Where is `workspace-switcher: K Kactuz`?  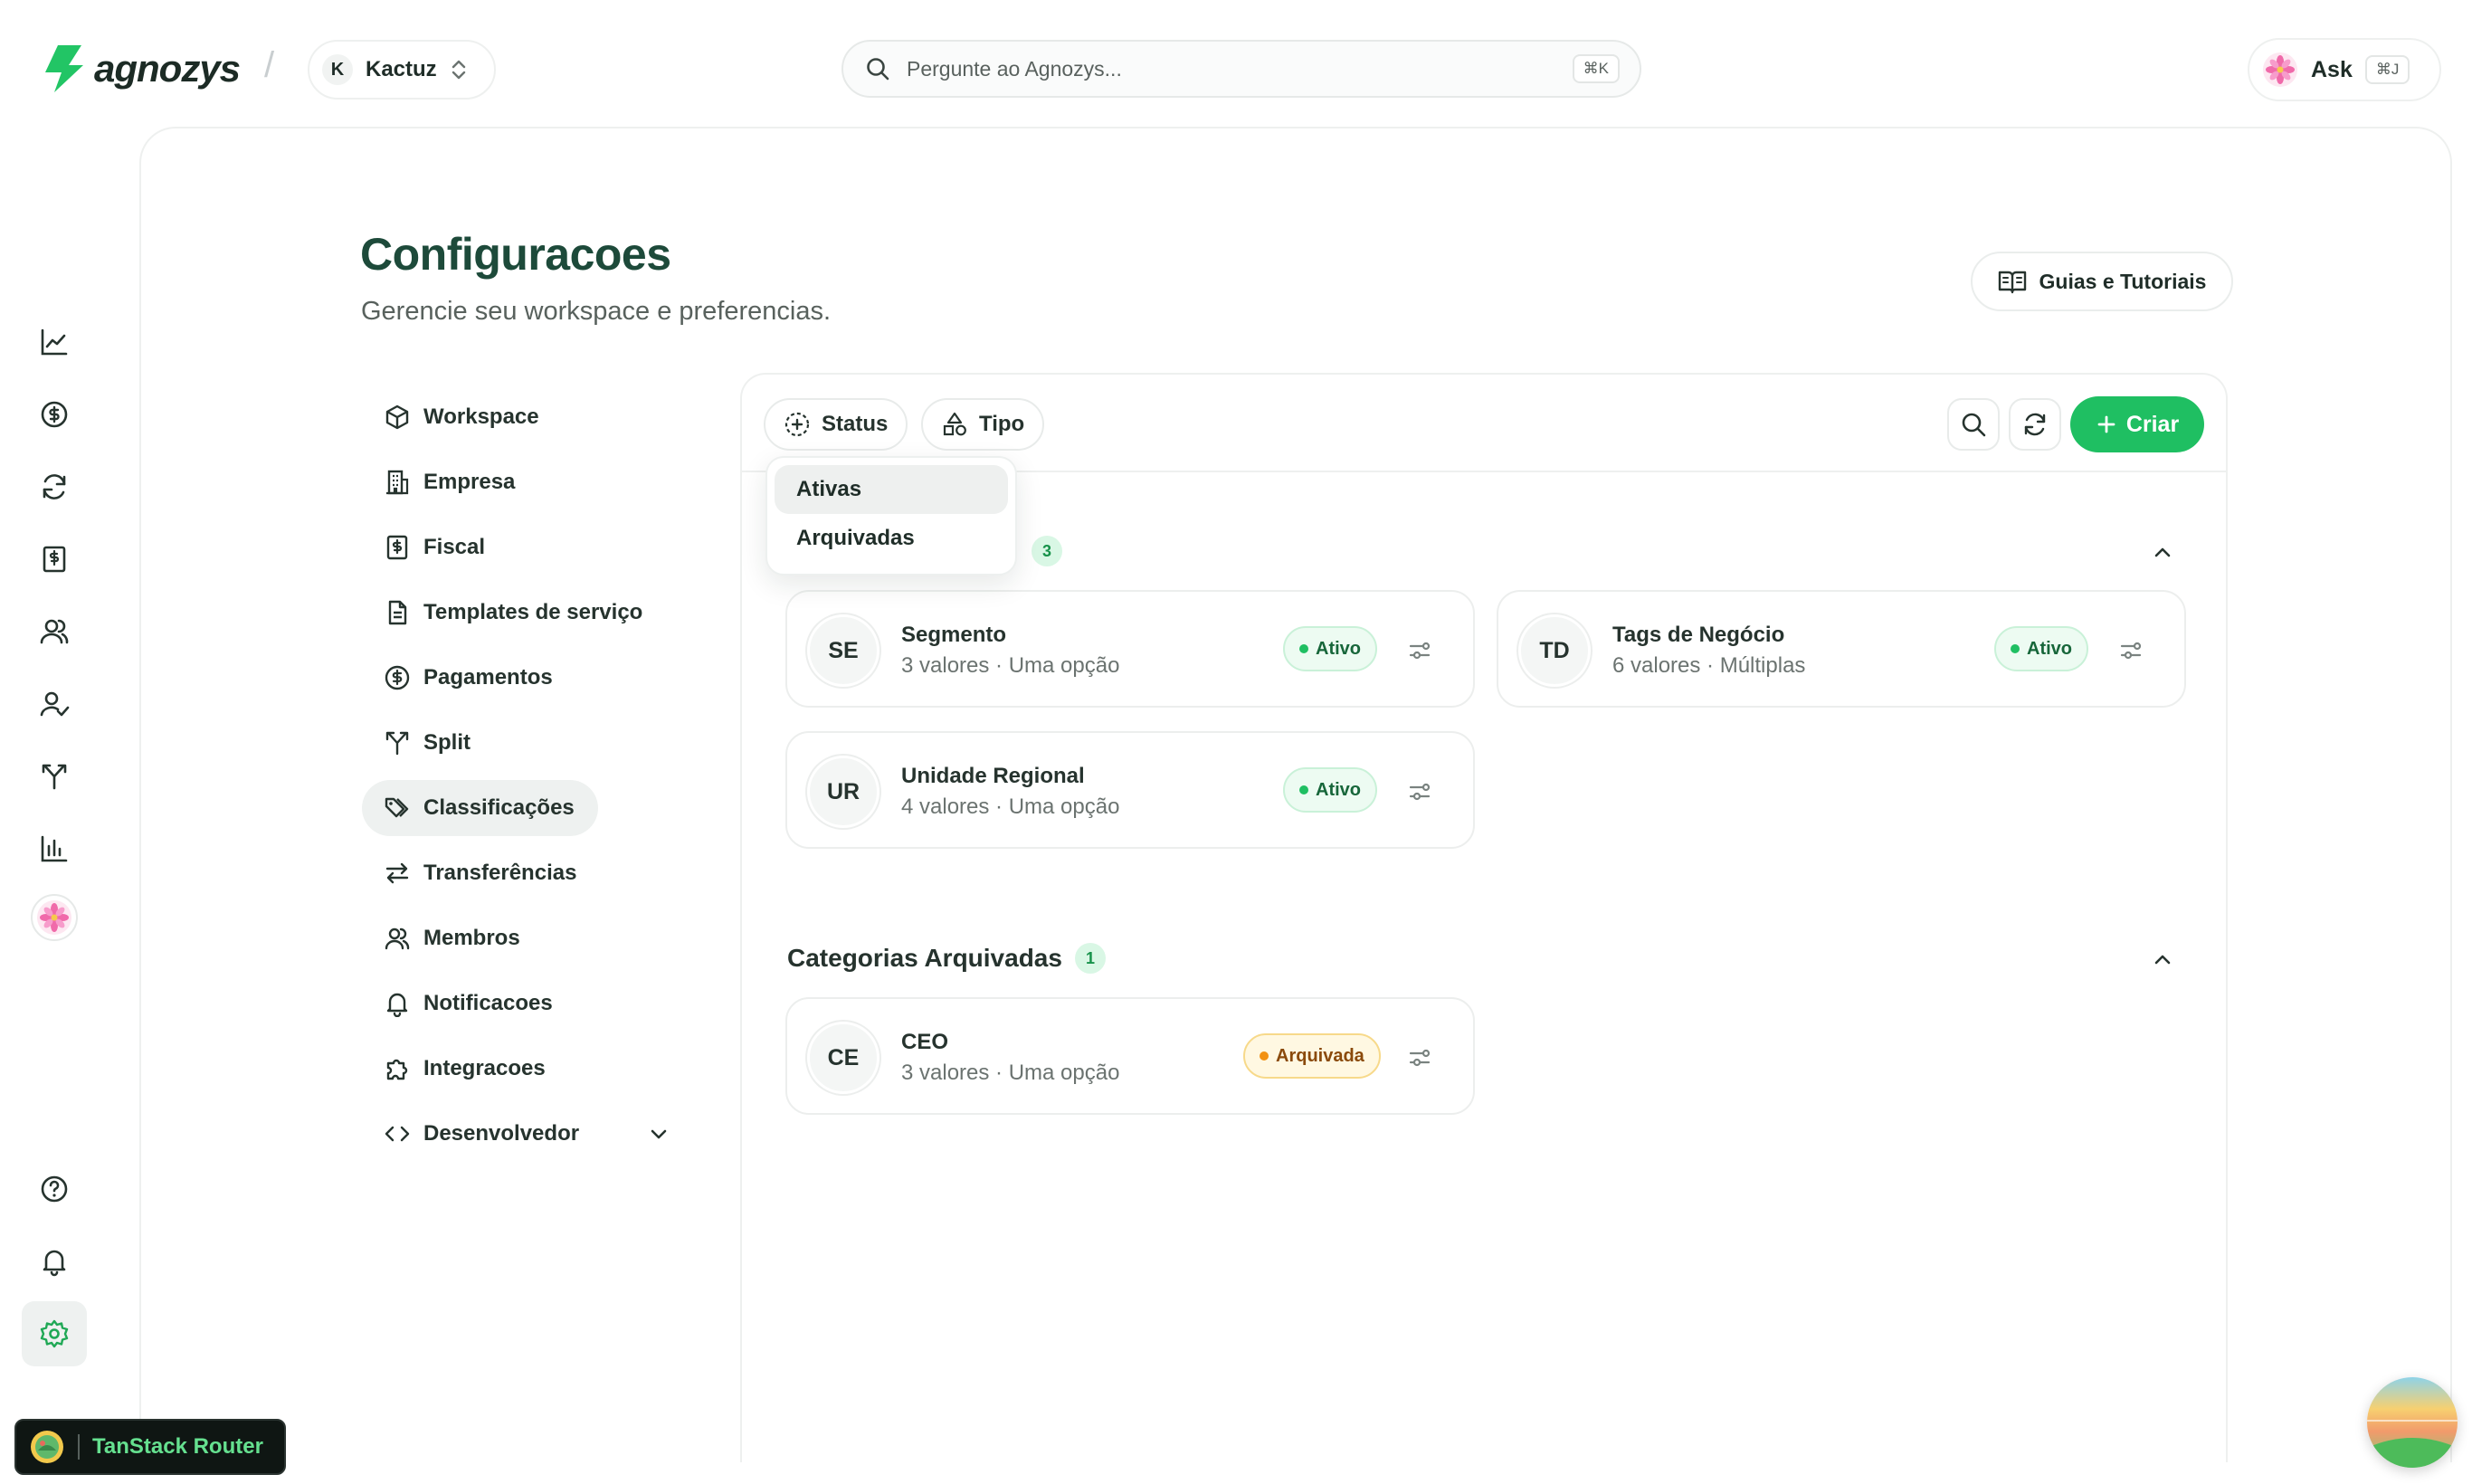
workspace-switcher: K Kactuz is located at coordinates (402, 70).